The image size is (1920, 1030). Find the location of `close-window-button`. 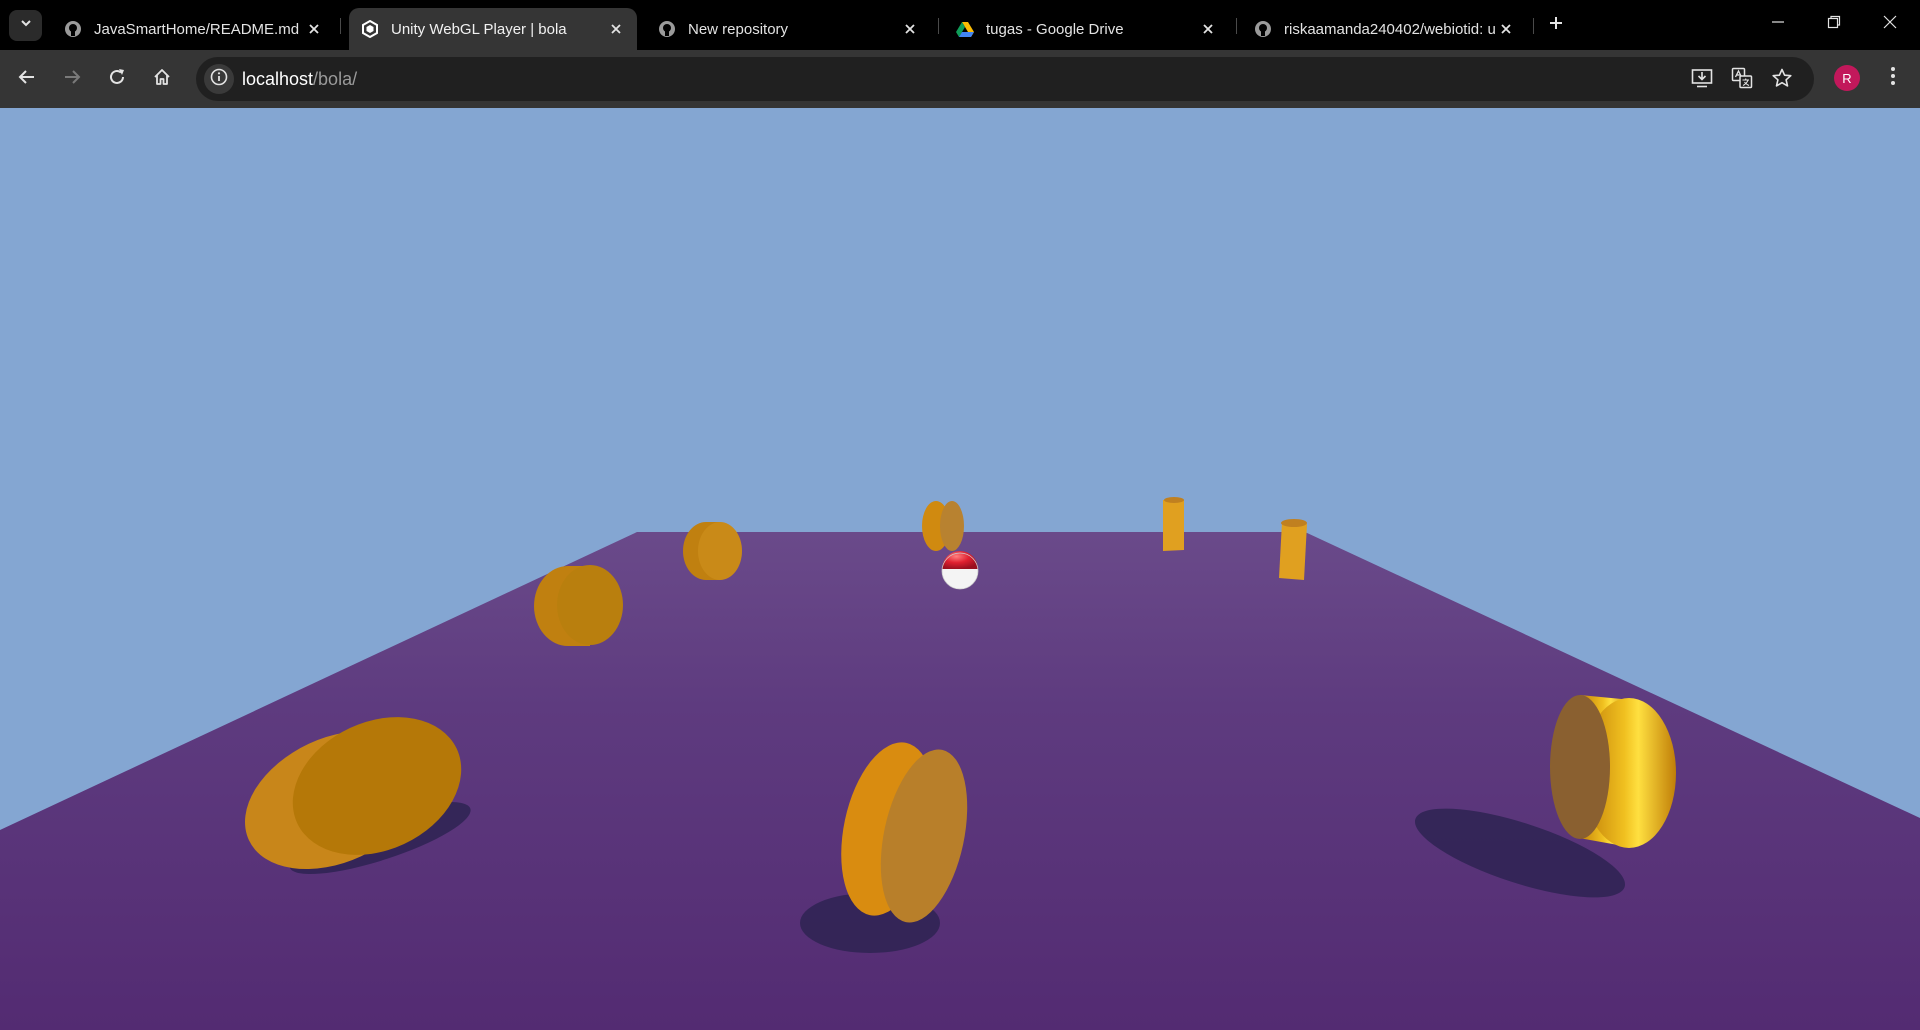

close-window-button is located at coordinates (1890, 24).